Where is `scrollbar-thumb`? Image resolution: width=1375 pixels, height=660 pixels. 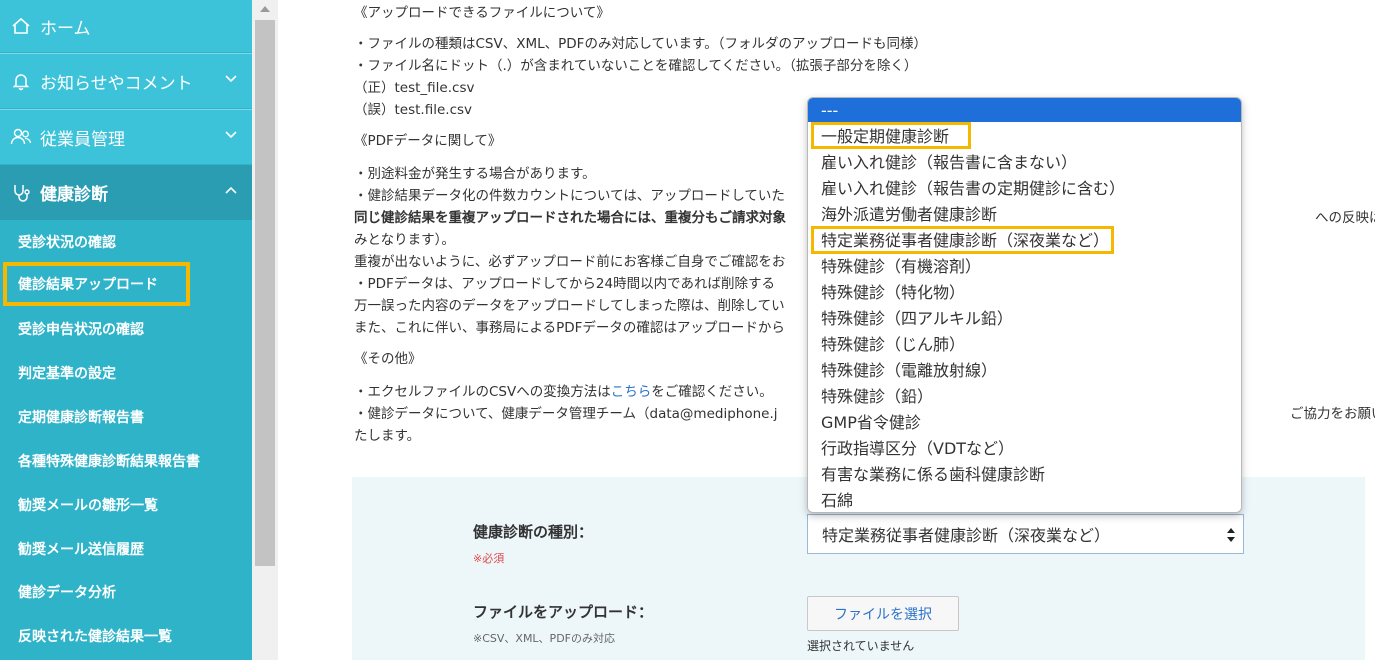 scrollbar-thumb is located at coordinates (265, 293).